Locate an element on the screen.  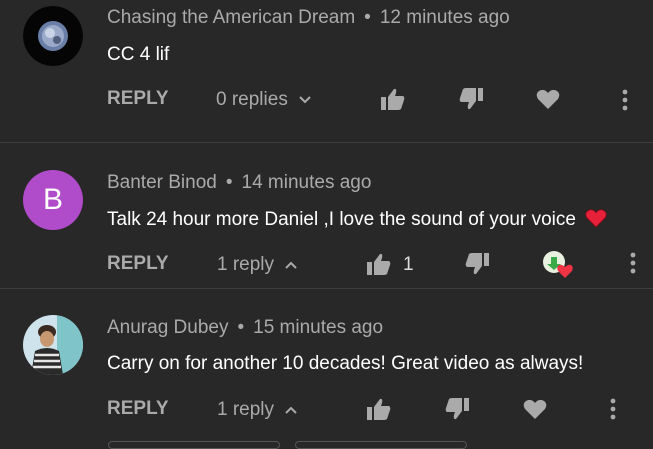
author-name: Anurag Dubey is located at coordinates (167, 327).